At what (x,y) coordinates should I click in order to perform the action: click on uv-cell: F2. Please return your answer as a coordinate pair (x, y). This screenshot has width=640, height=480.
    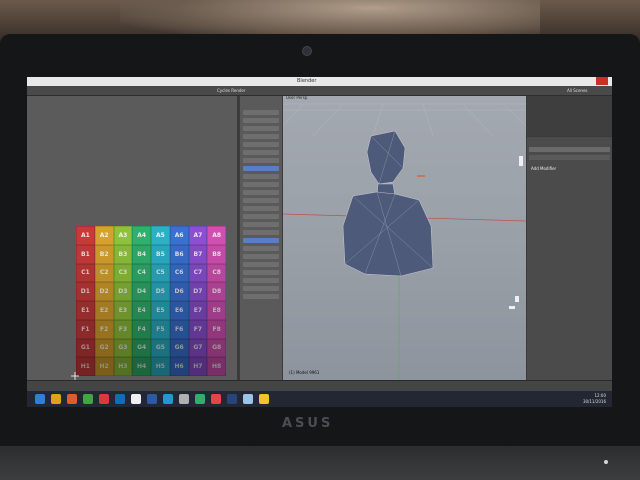
    Looking at the image, I should click on (104, 329).